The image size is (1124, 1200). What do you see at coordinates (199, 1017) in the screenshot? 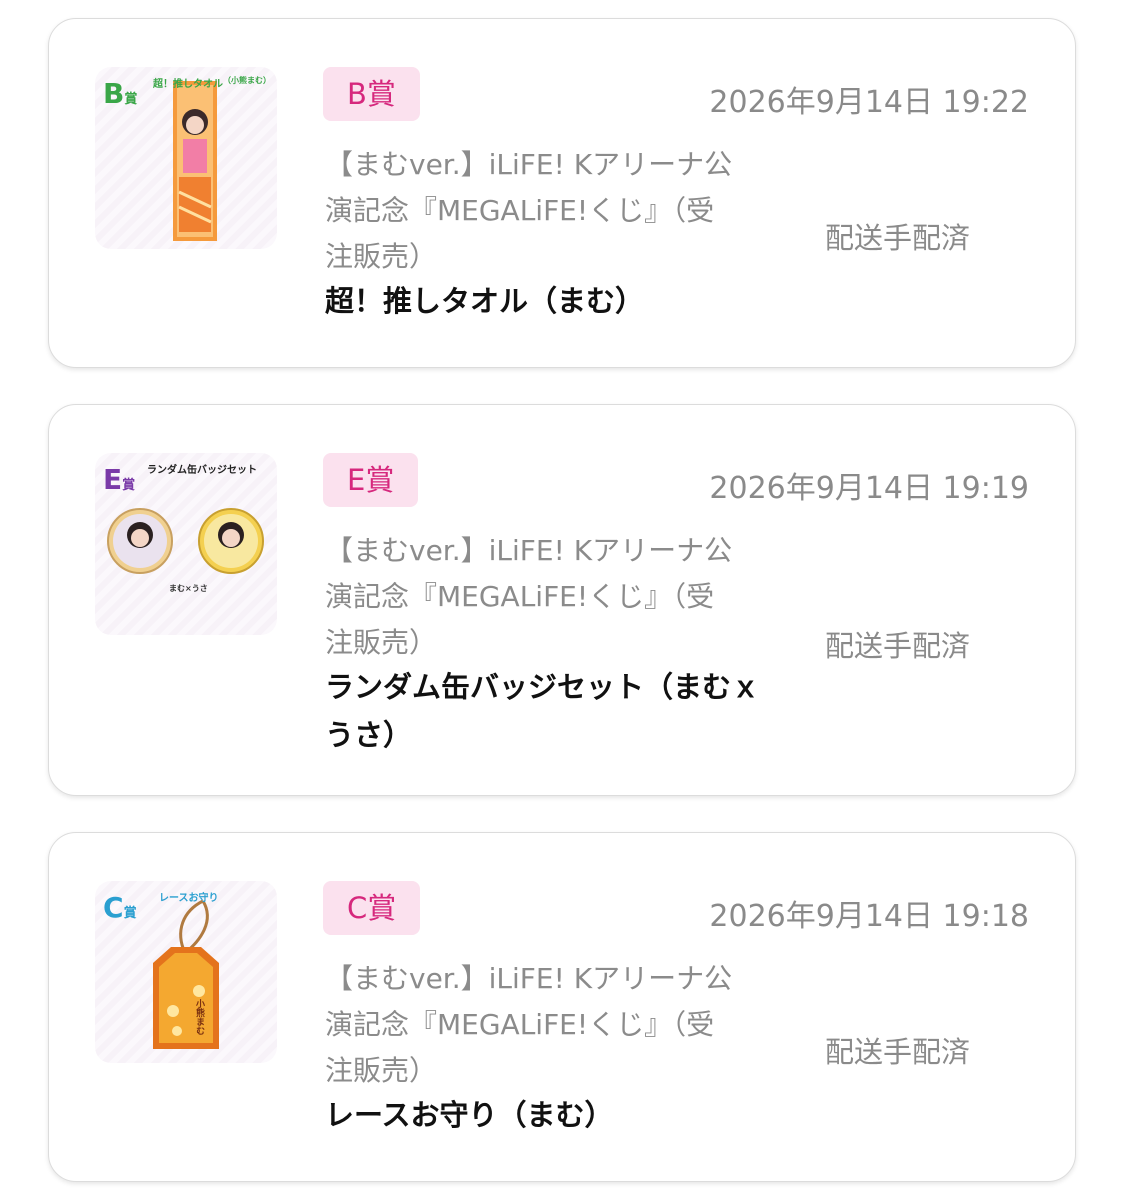
I see `charm-text: 小熊まむ` at bounding box center [199, 1017].